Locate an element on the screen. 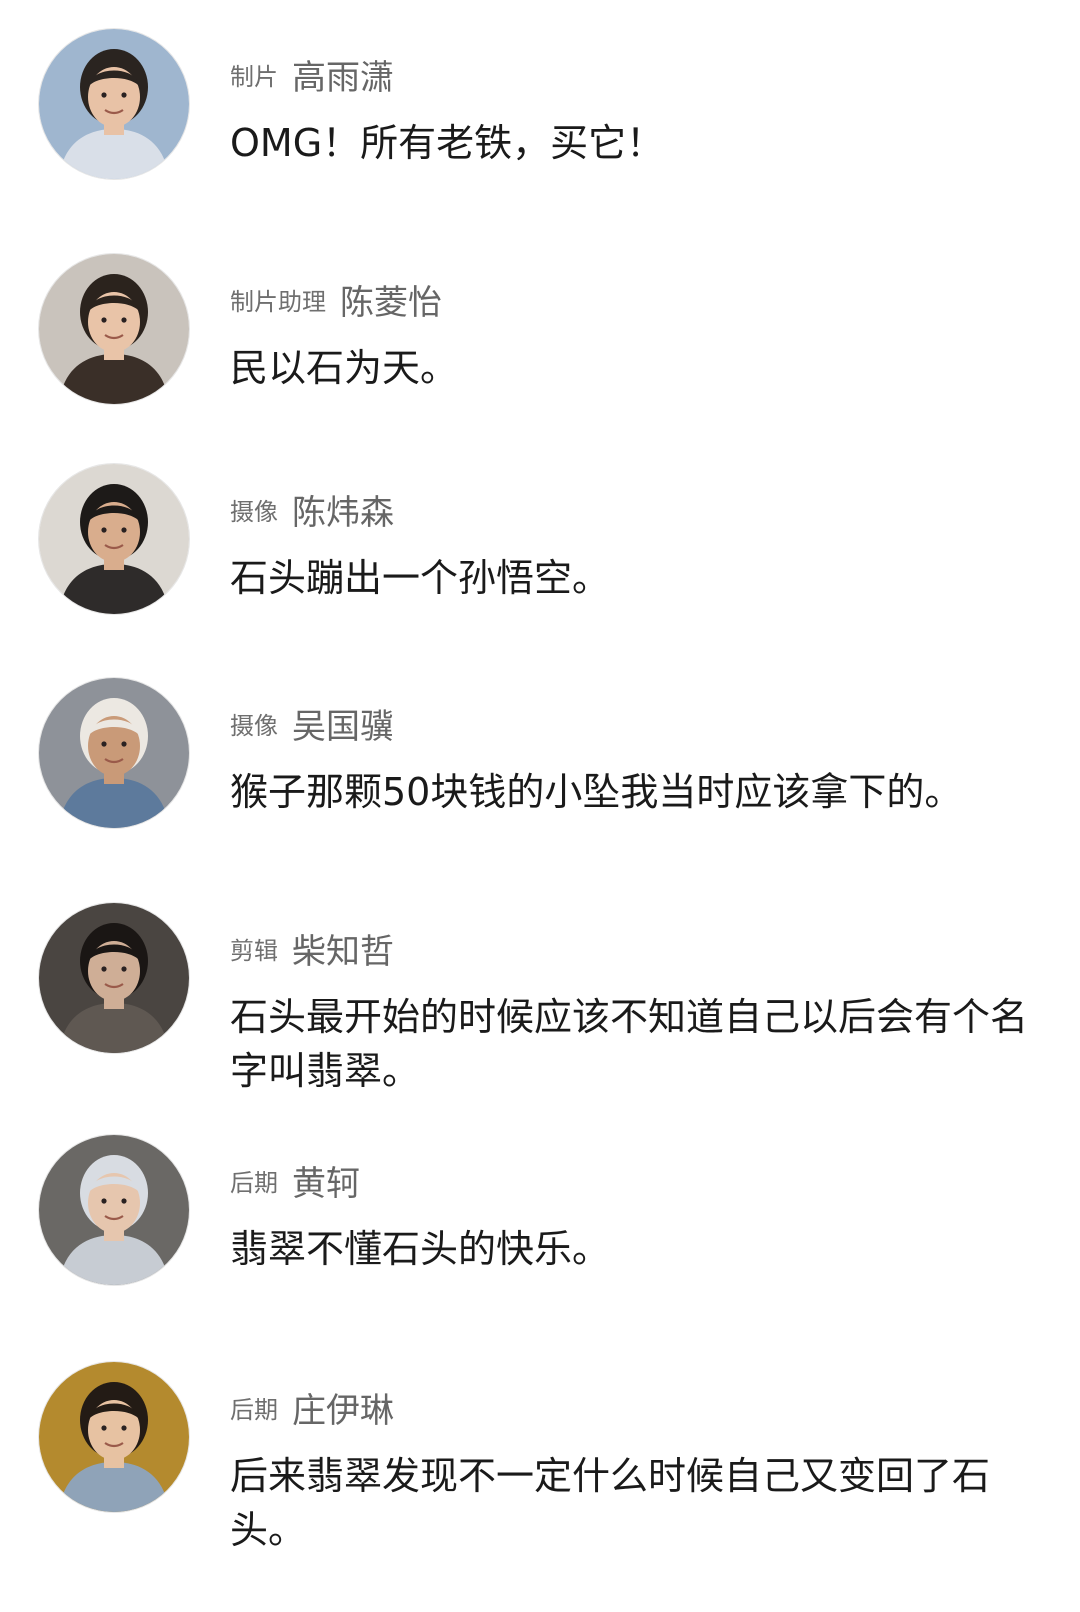 Image resolution: width=1080 pixels, height=1612 pixels. comment-meta: 后期 黄轲 is located at coordinates (295, 1180).